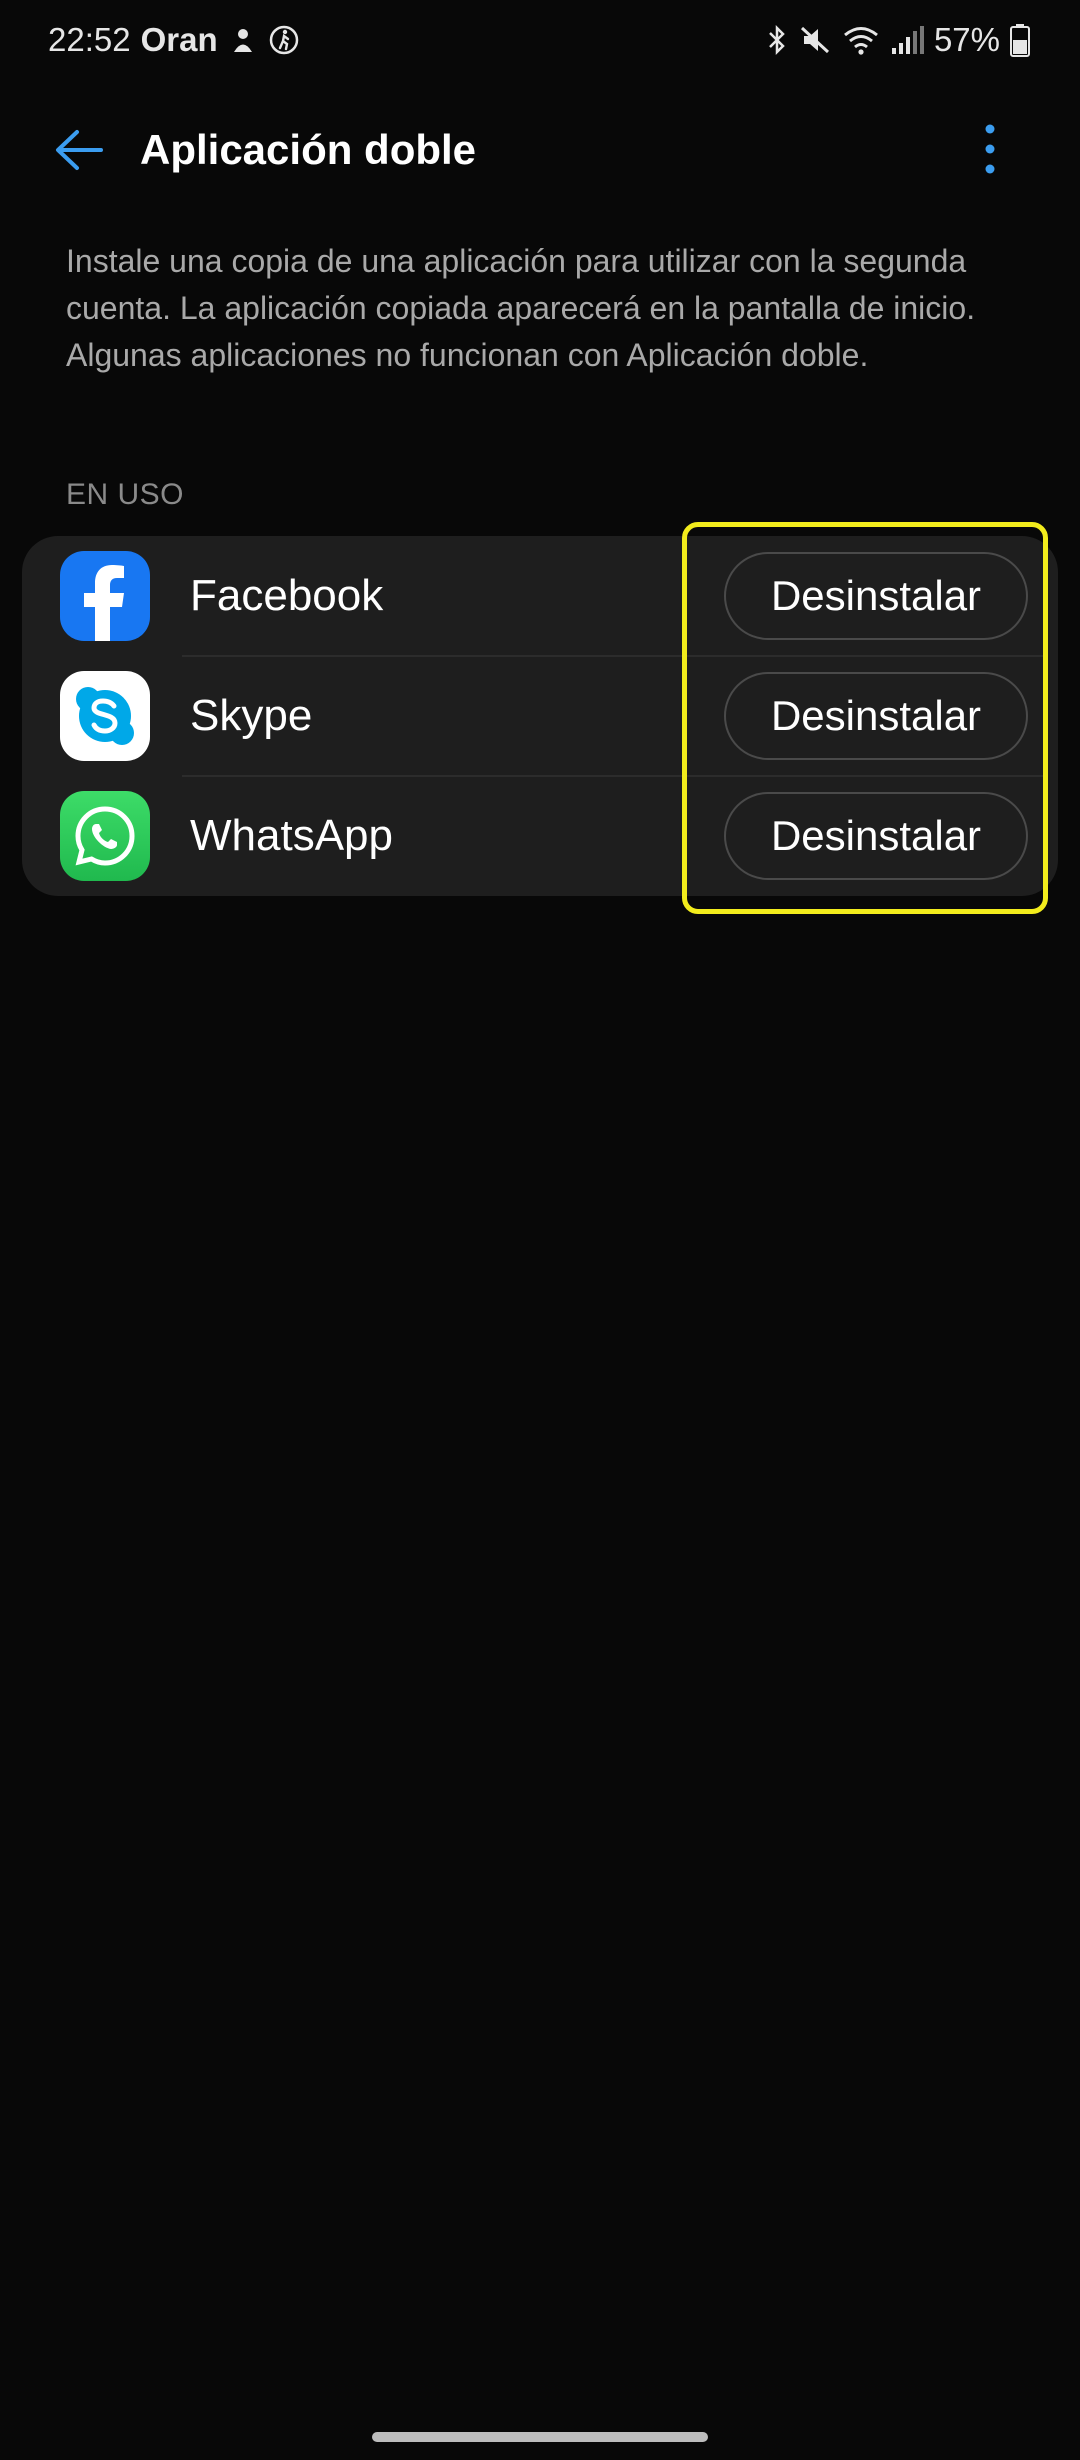 This screenshot has width=1080, height=2460. I want to click on uninstall-button-whatsapp: Desinstalar, so click(876, 836).